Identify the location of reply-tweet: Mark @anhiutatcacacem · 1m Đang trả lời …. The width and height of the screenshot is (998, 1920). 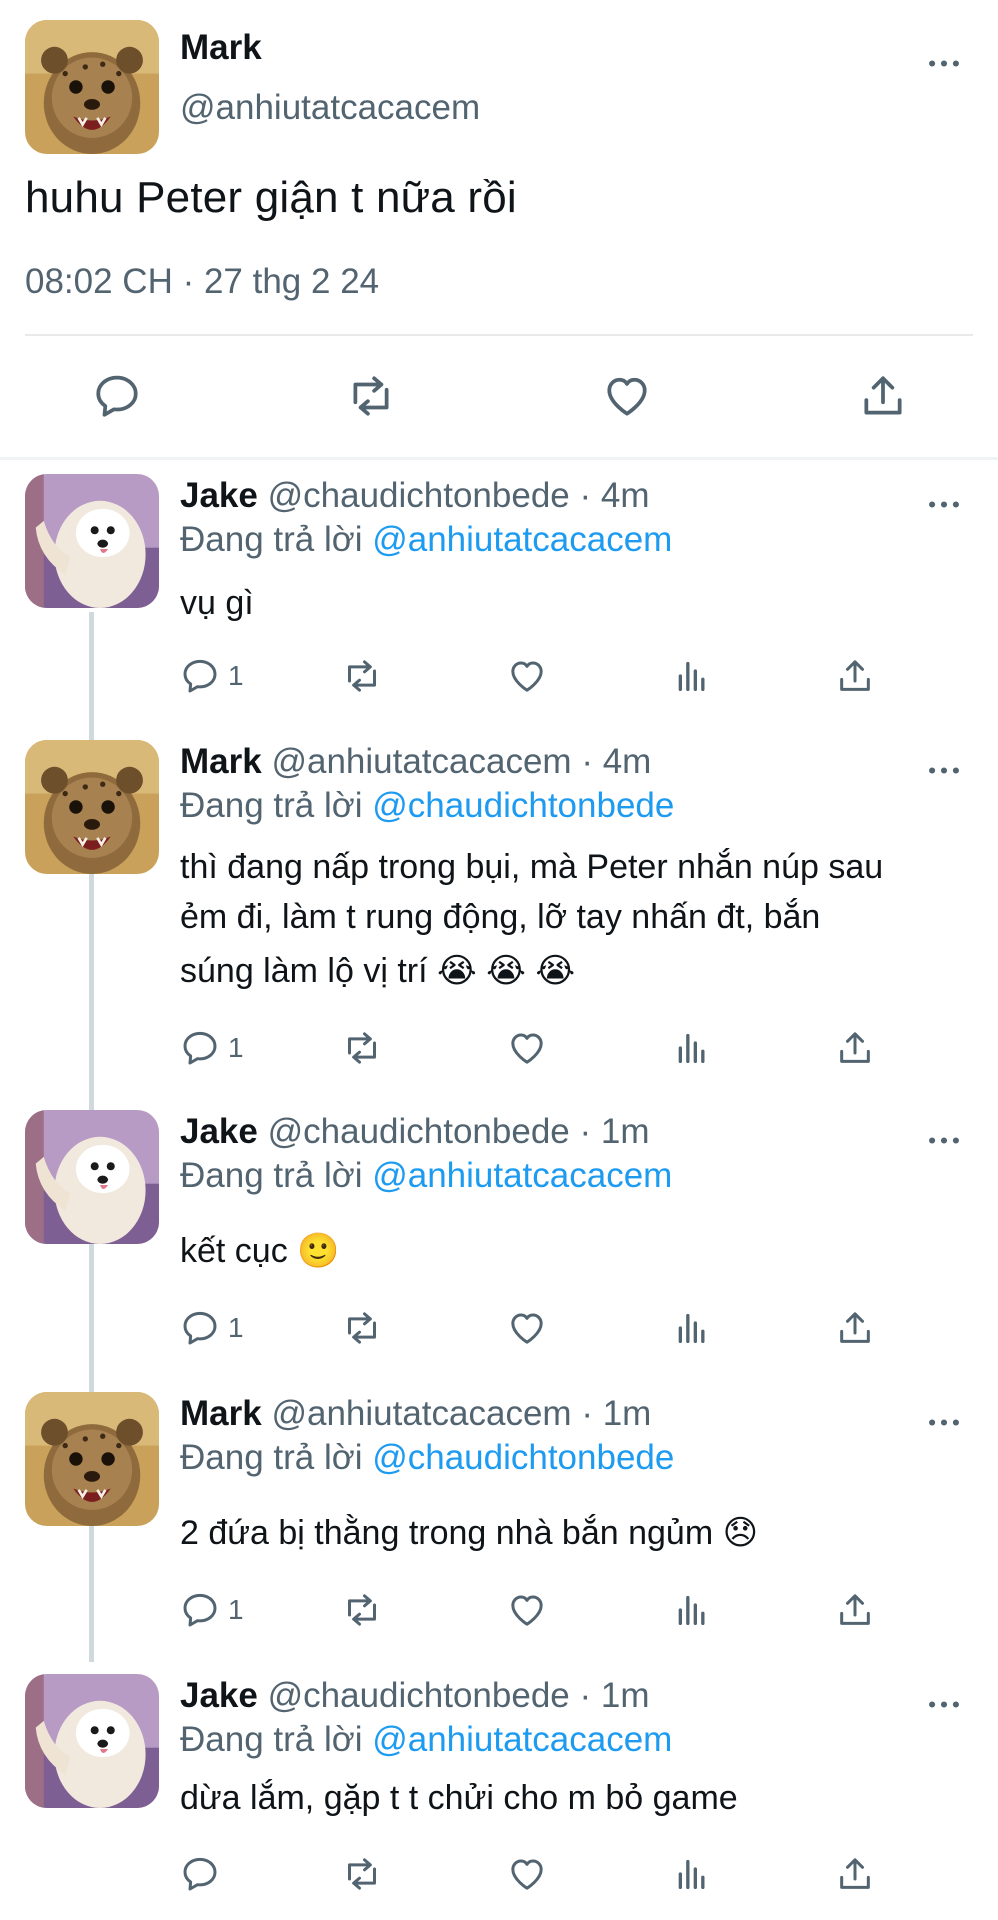
(499, 1527).